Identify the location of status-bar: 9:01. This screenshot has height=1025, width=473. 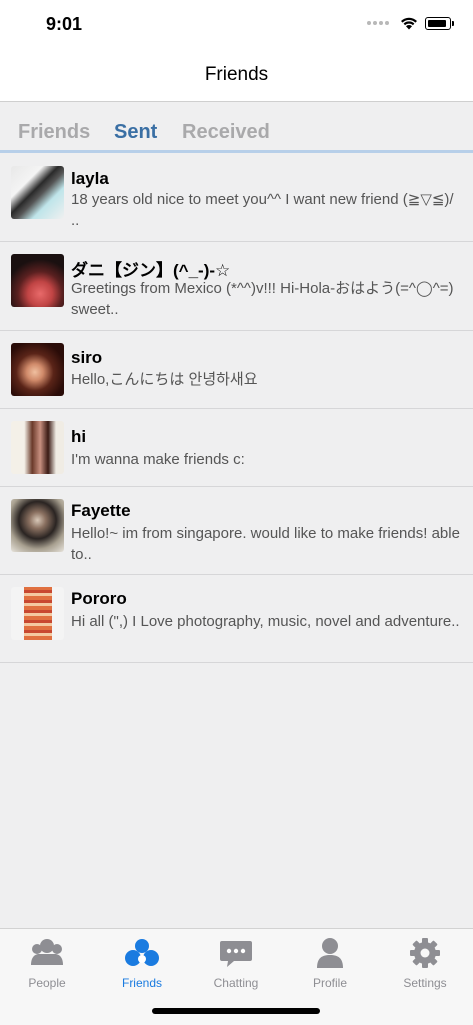
(236, 25).